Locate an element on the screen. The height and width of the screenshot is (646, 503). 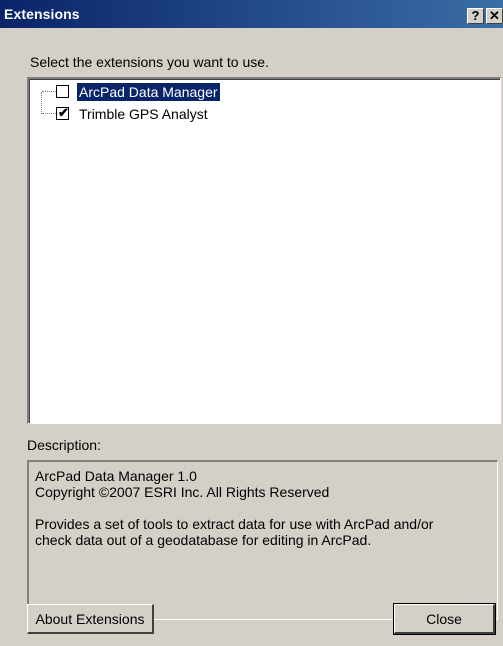
close-icon: ✕ is located at coordinates (494, 15).